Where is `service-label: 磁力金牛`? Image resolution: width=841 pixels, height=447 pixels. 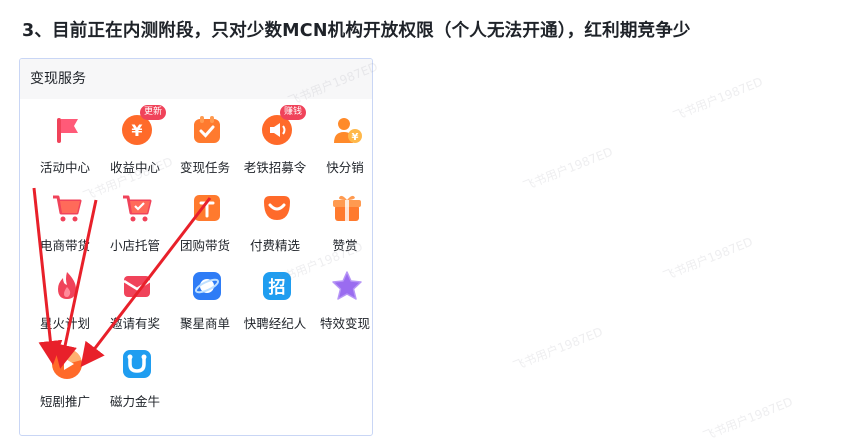
service-label: 磁力金牛 is located at coordinates (134, 401).